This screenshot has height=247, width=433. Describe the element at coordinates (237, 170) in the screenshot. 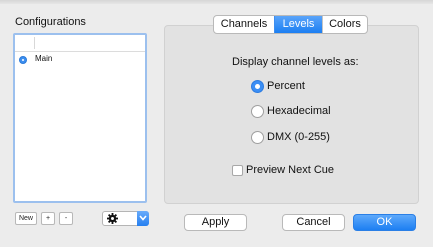

I see `preview-next-cue-checkbox` at that location.